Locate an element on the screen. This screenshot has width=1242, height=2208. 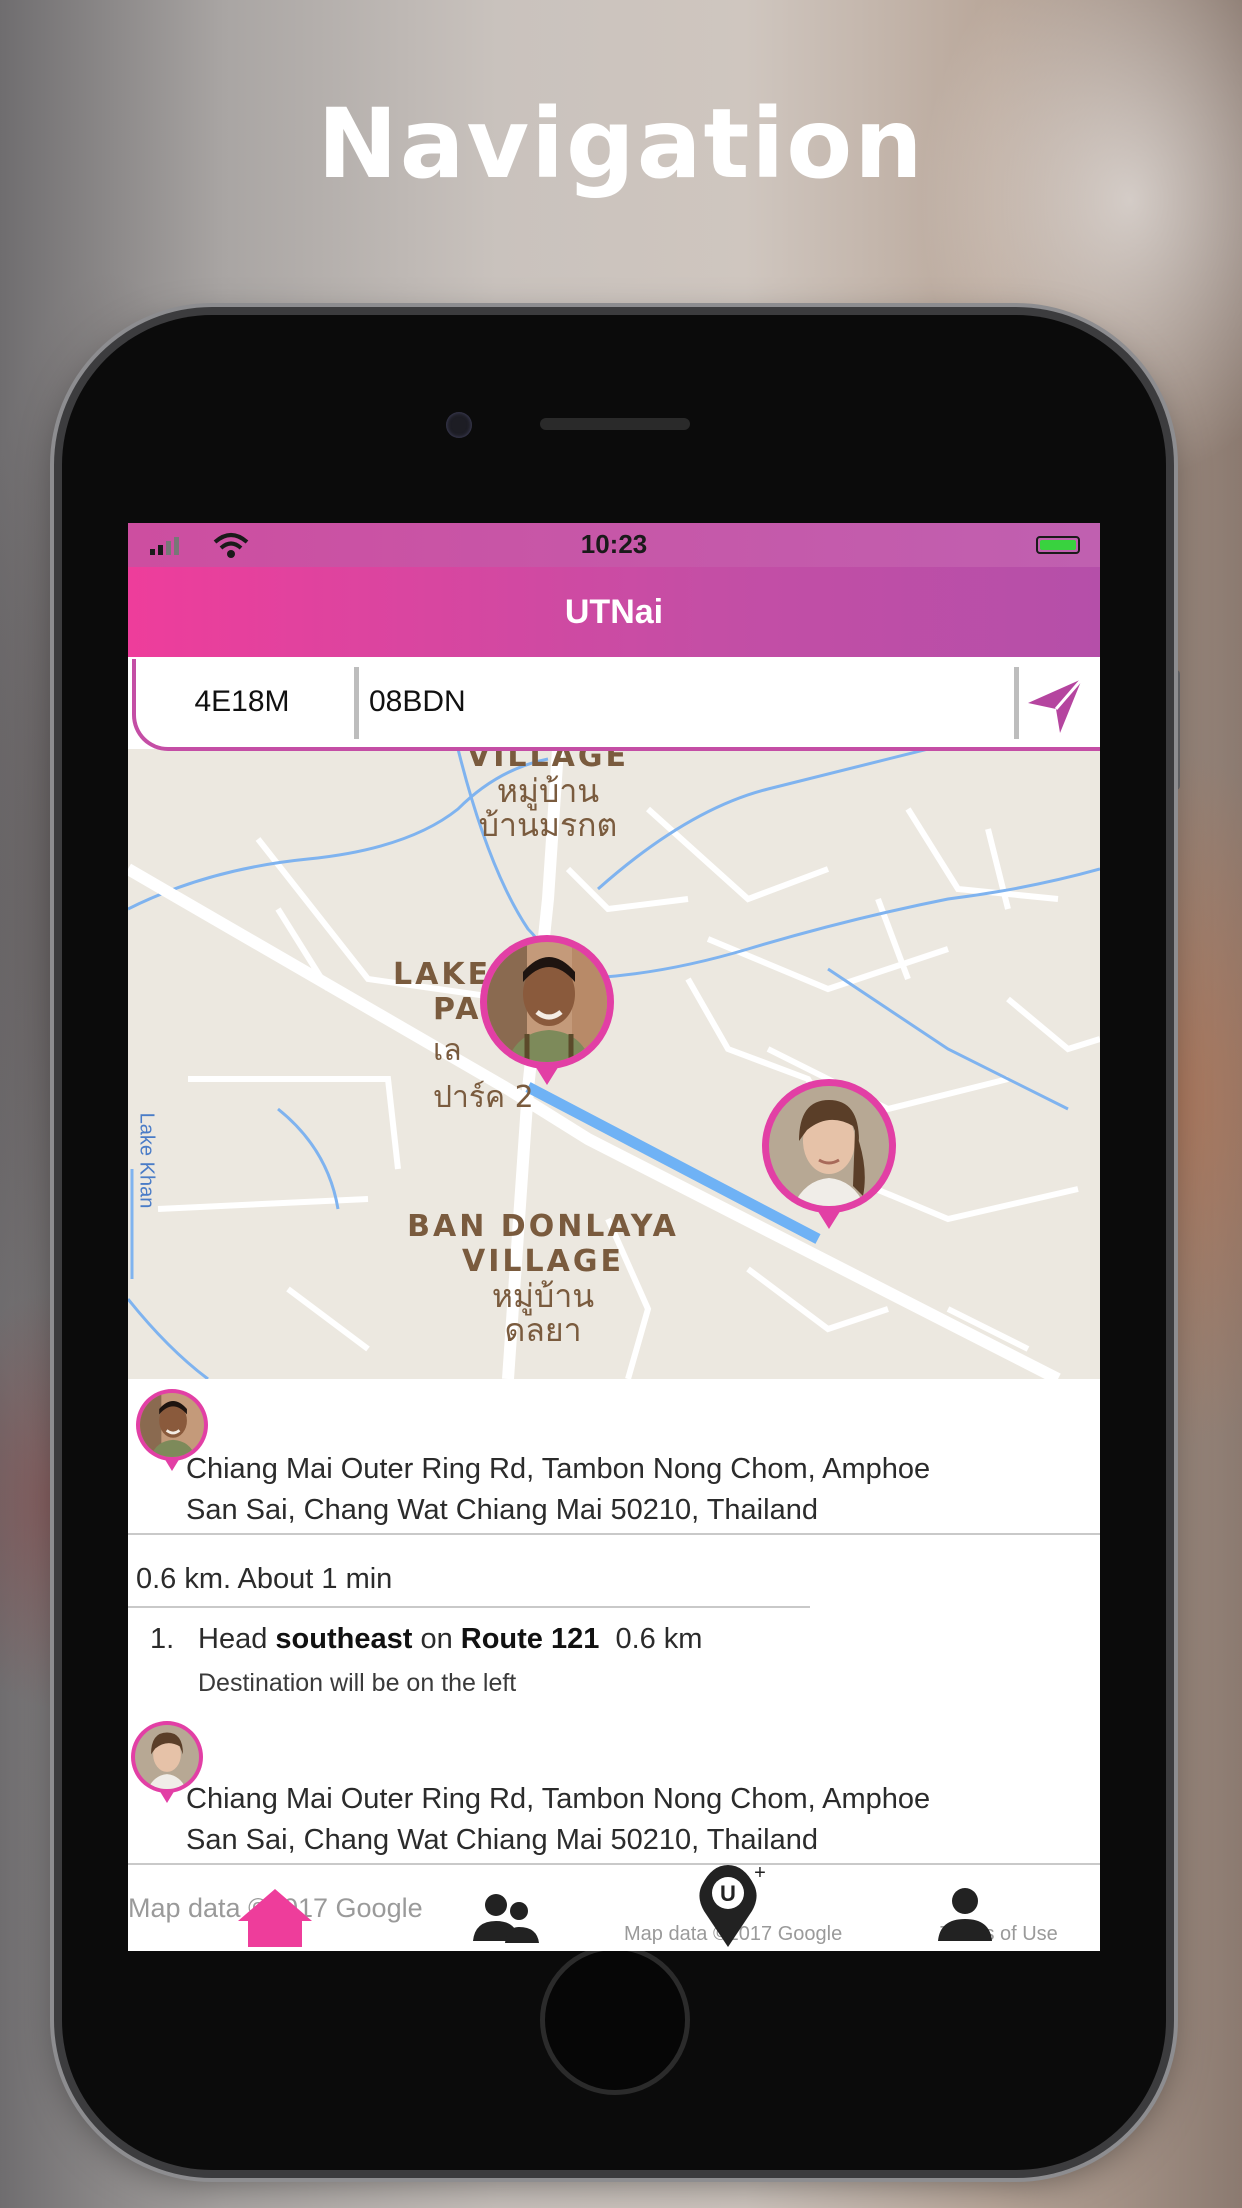
friends-icon is located at coordinates (506, 1916).